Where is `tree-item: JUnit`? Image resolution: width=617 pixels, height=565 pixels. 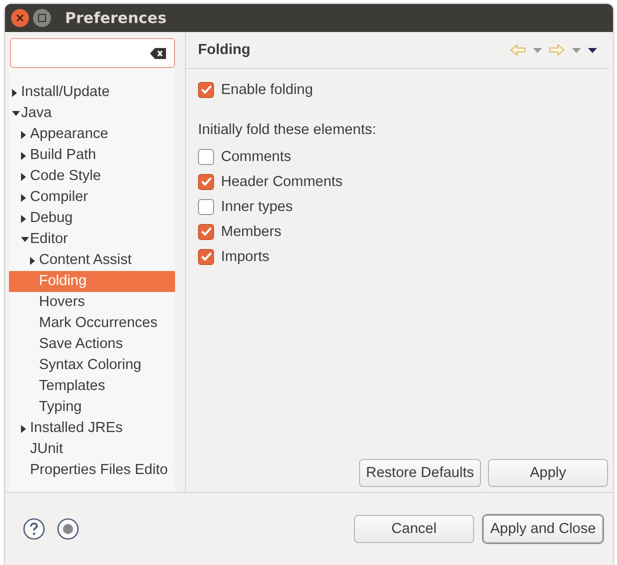 tree-item: JUnit is located at coordinates (92, 449).